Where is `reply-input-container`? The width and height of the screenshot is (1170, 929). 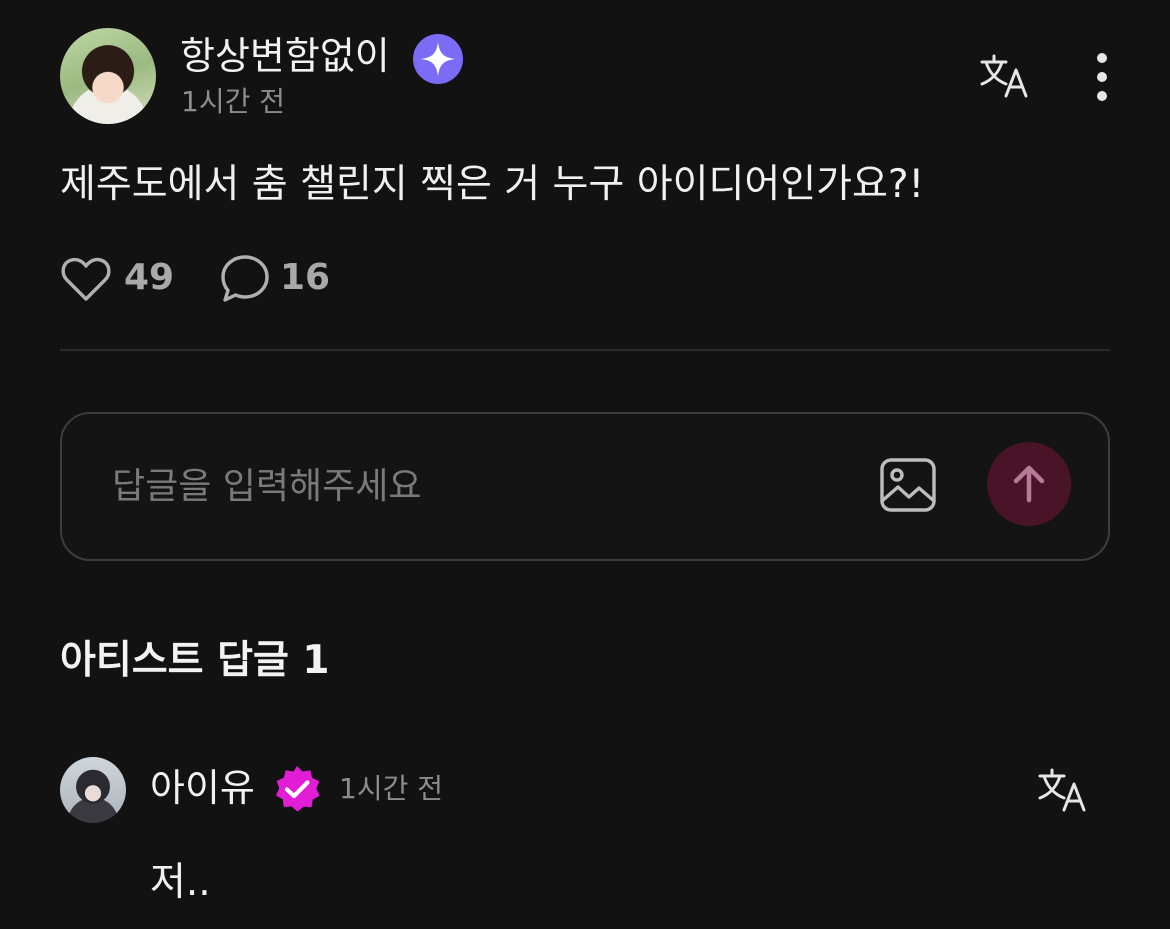 reply-input-container is located at coordinates (585, 486).